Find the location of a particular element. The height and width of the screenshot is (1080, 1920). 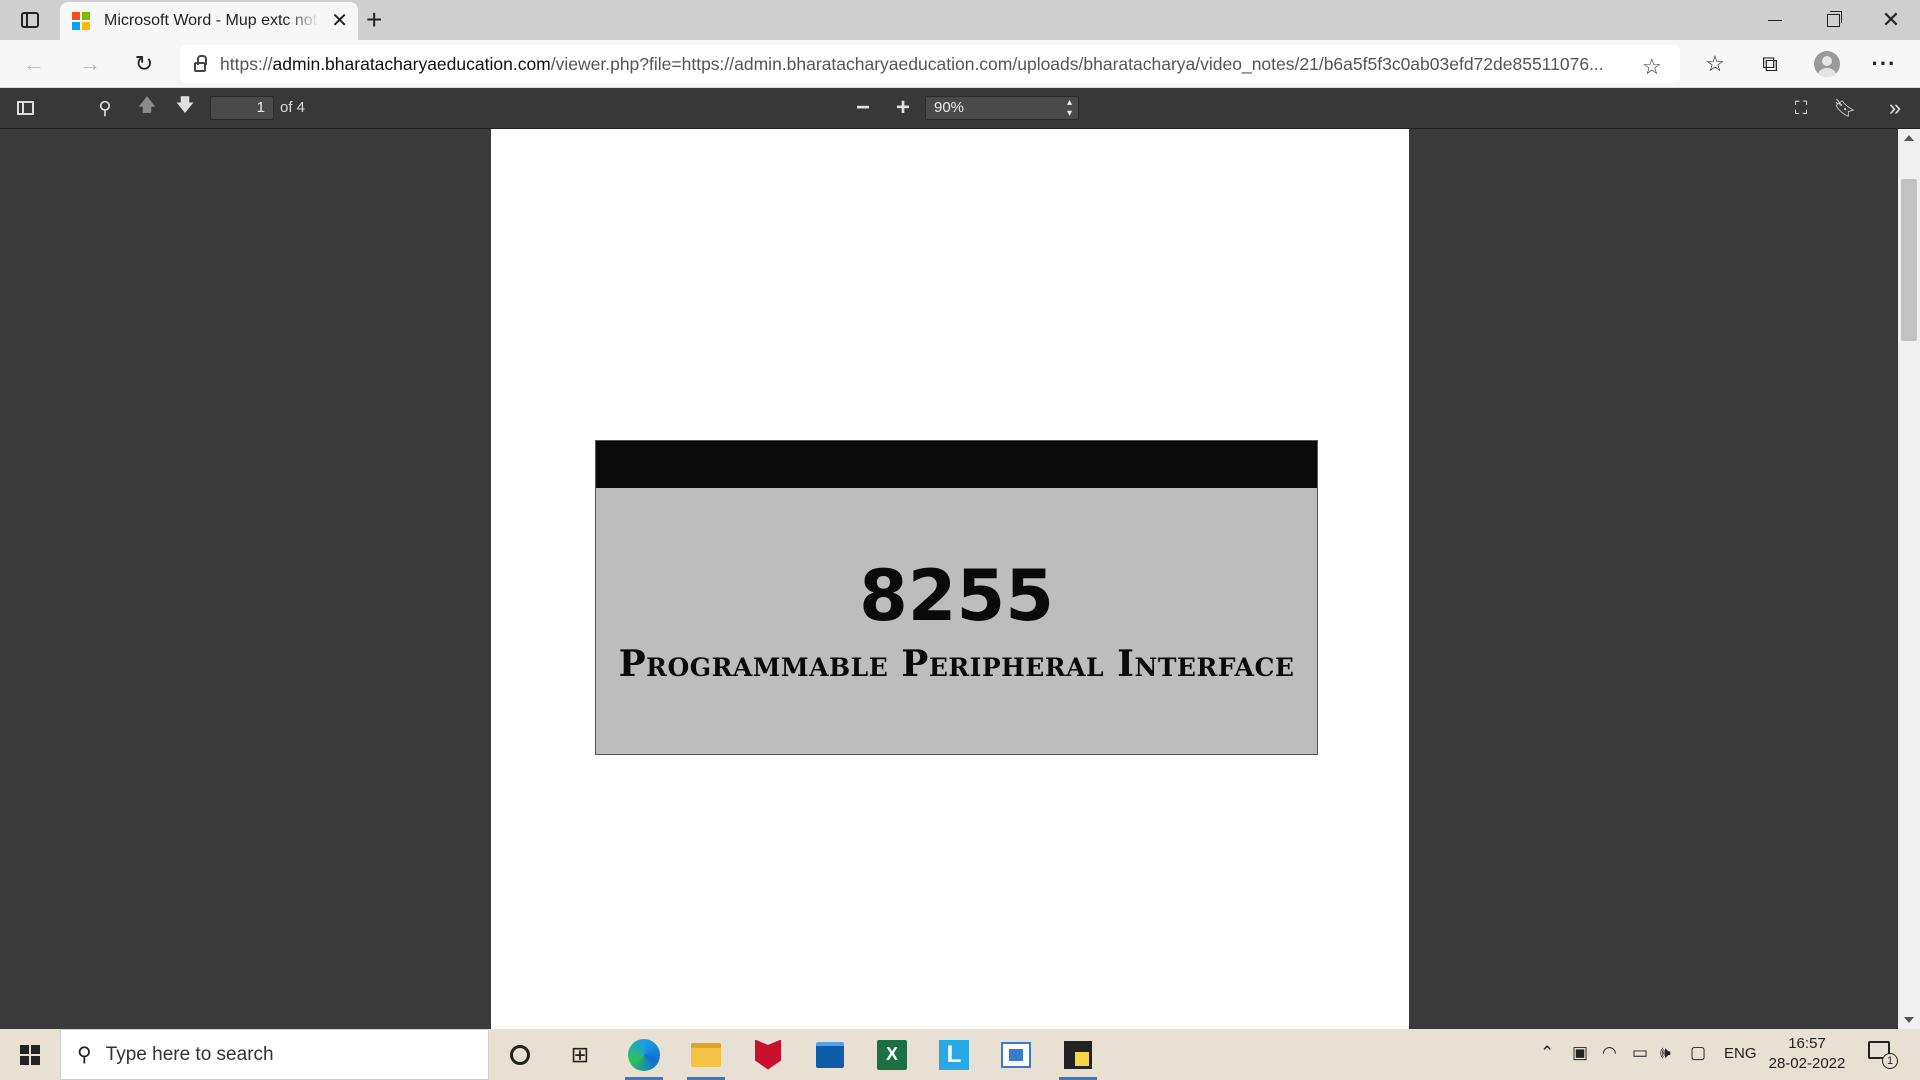

title-box: 8255 Programmable Peripheral Interface is located at coordinates (956, 597).